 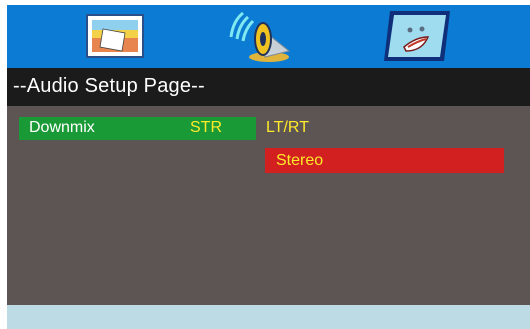 What do you see at coordinates (300, 160) in the screenshot?
I see `option-stereo-label: Stereo` at bounding box center [300, 160].